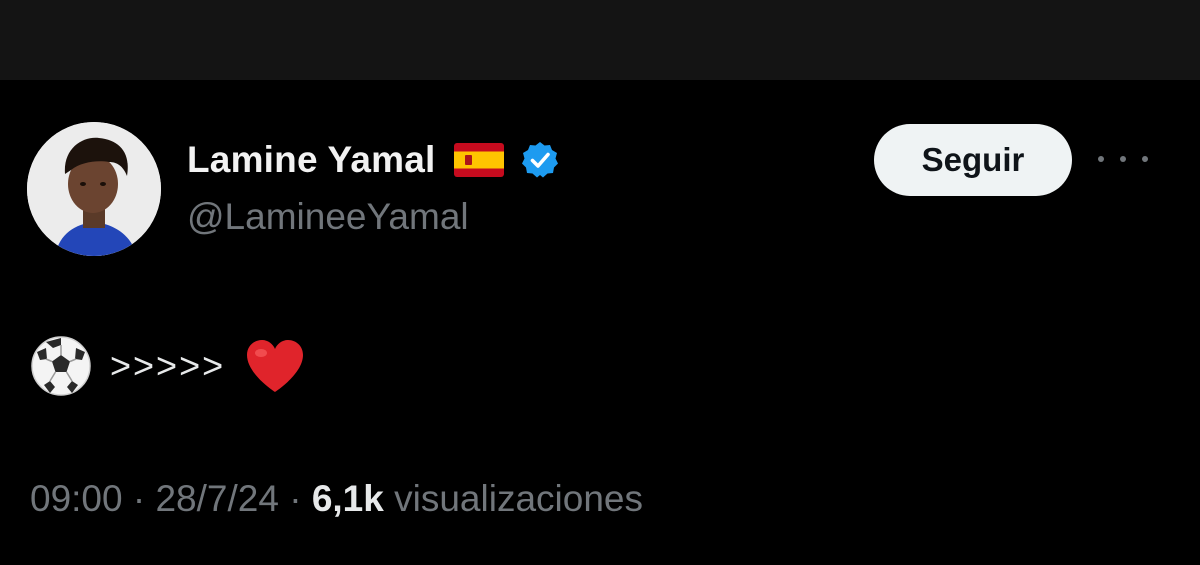 This screenshot has height=565, width=1200. I want to click on author-name-row: Lamine Yamal, so click(373, 160).